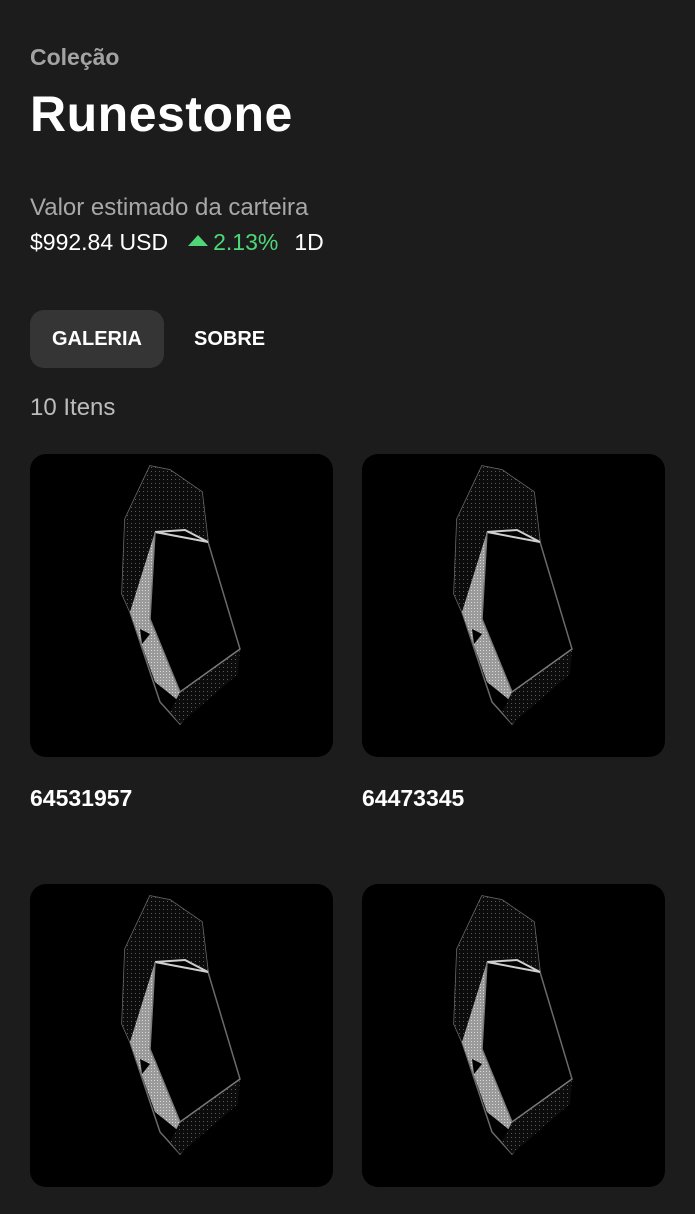 Image resolution: width=695 pixels, height=1214 pixels. Describe the element at coordinates (81, 798) in the screenshot. I see `nft-name: 64531957` at that location.